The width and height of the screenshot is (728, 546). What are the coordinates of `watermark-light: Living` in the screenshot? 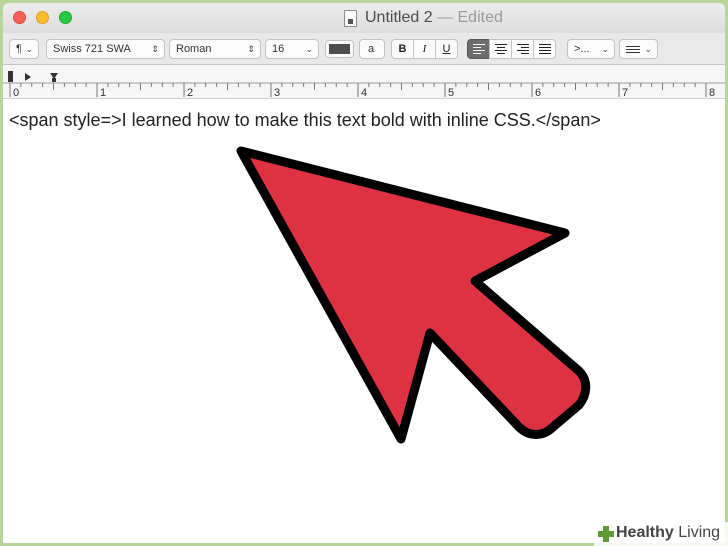 It's located at (697, 532).